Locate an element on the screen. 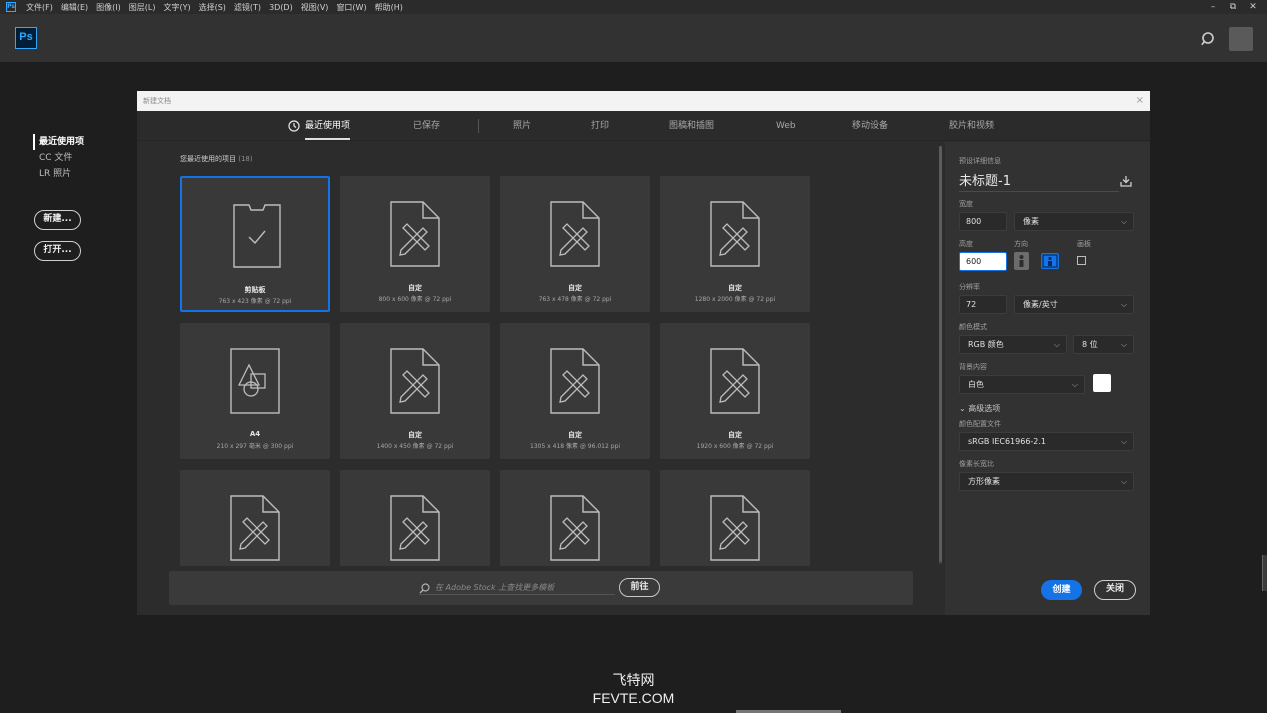  tab-photo: 照片 is located at coordinates (522, 126).